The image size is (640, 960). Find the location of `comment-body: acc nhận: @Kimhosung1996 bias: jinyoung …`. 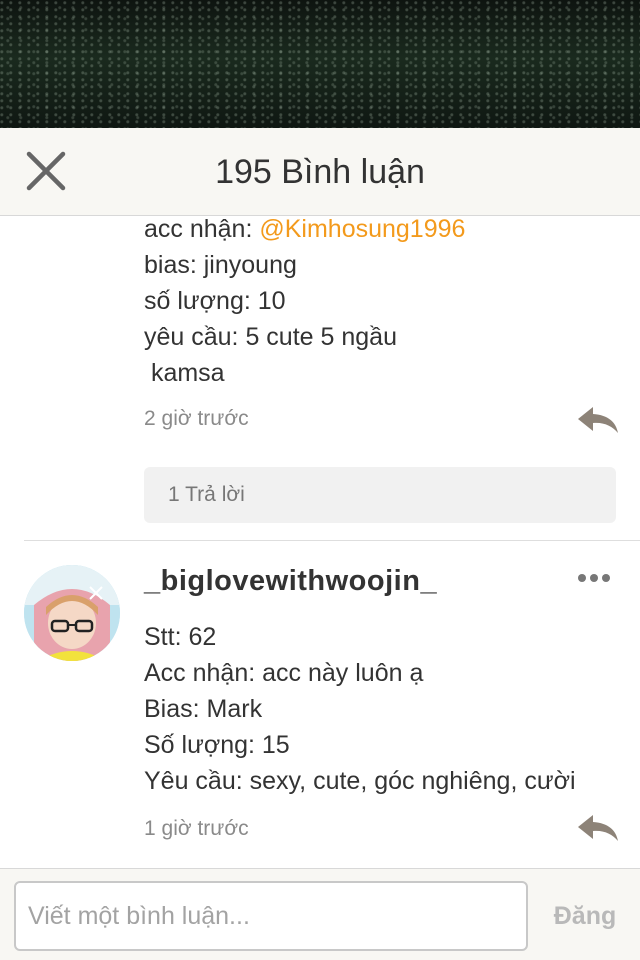

comment-body: acc nhận: @Kimhosung1996 bias: jinyoung … is located at coordinates (304, 304).